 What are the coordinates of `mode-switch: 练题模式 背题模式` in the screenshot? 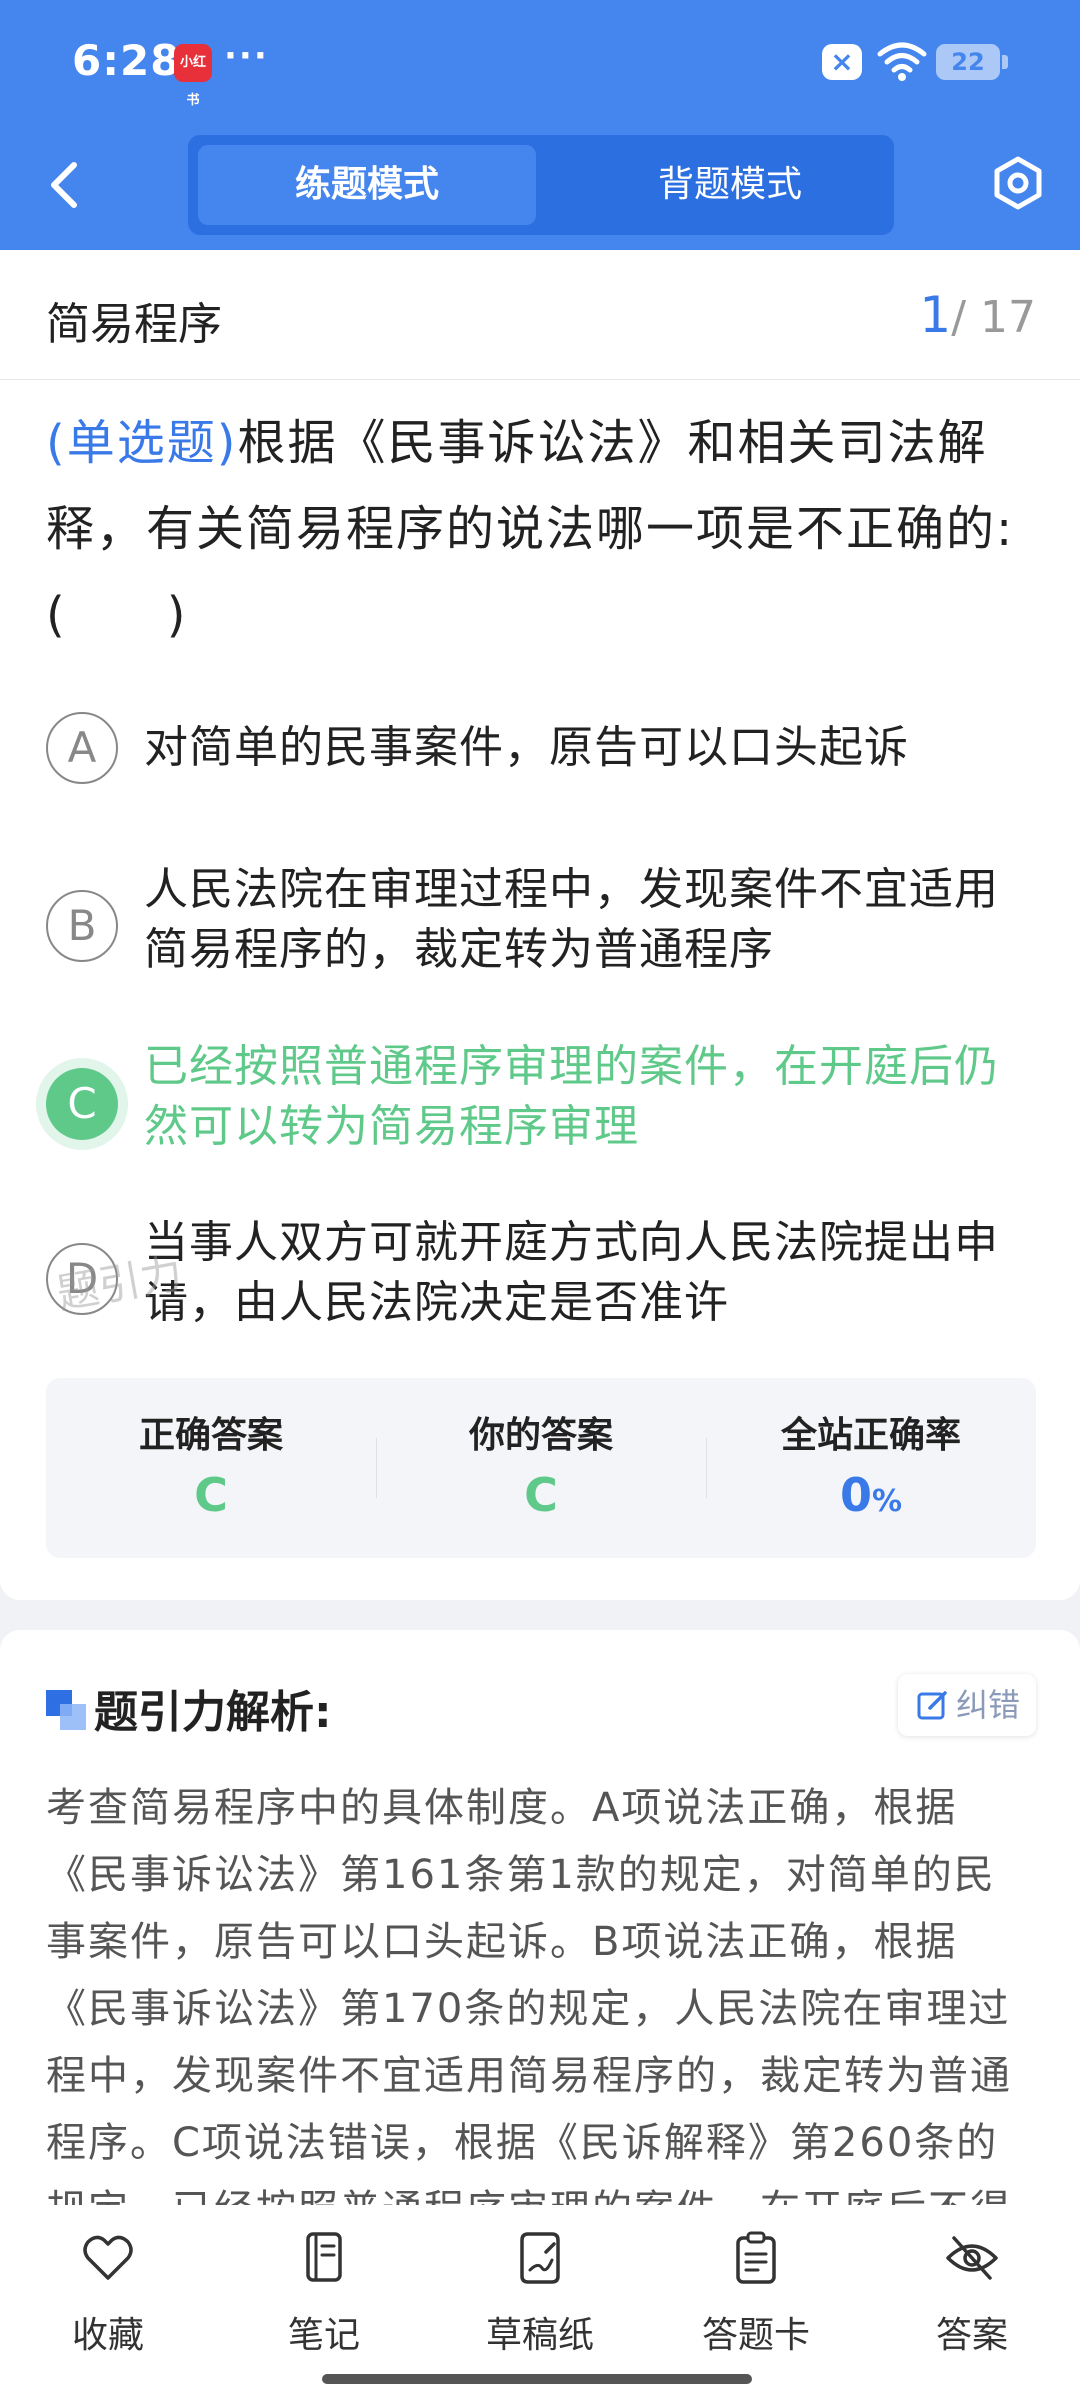 It's located at (541, 185).